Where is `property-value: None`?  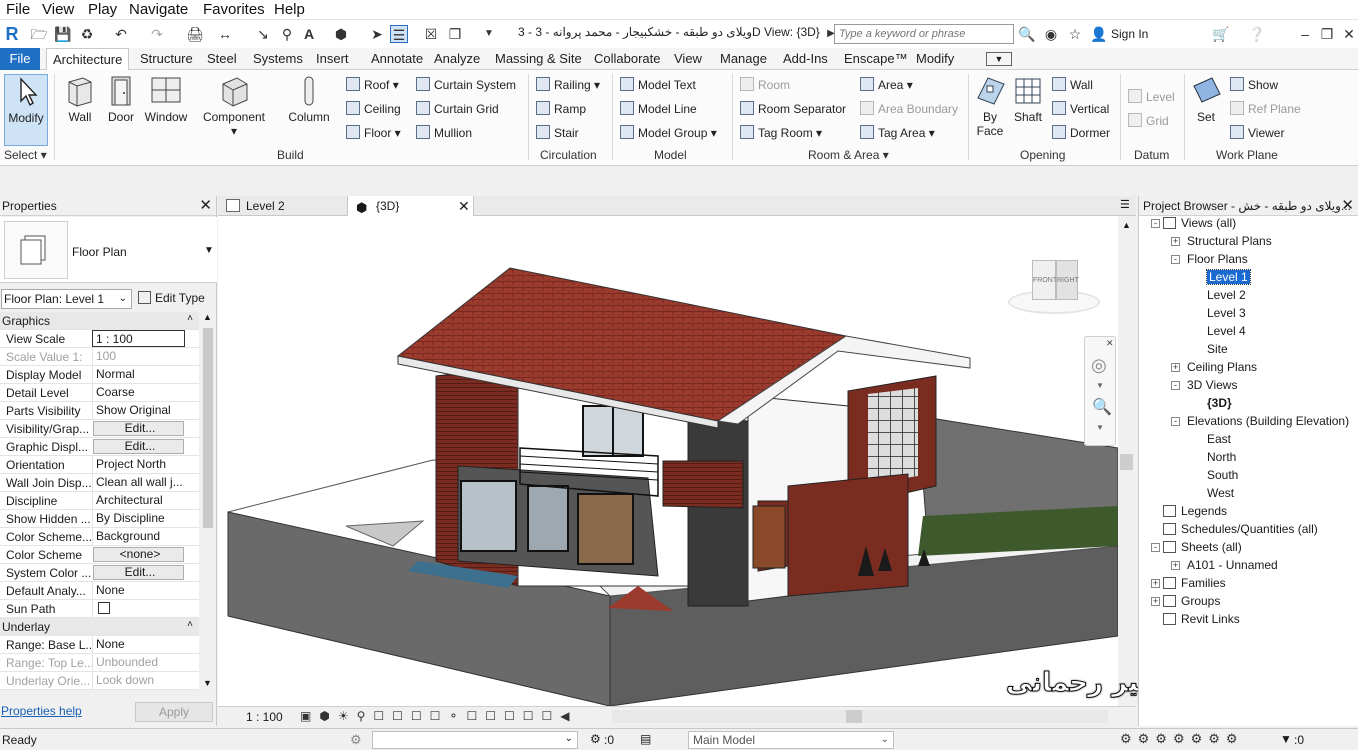
property-value: None is located at coordinates (145, 645).